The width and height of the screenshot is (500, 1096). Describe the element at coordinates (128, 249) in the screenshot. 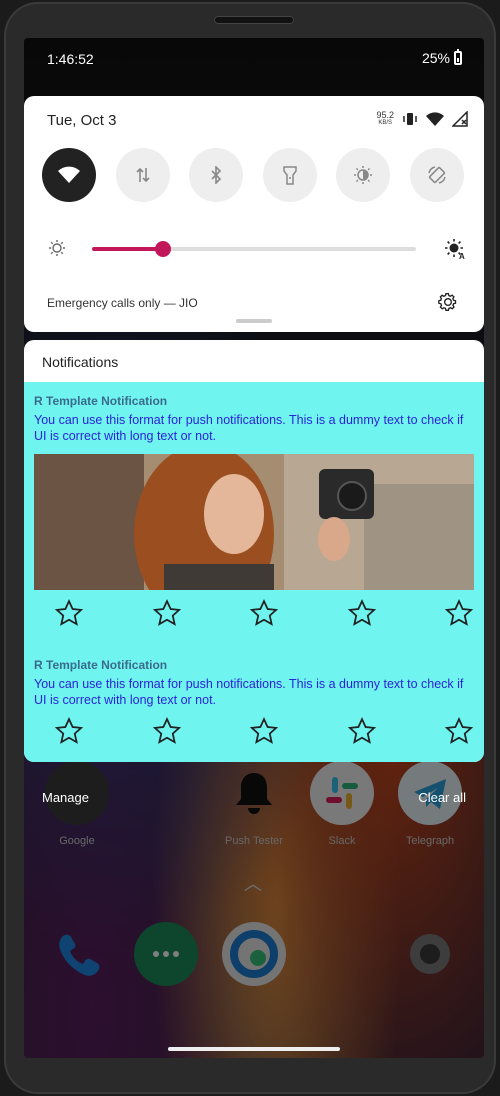

I see `brightness-slider-fill` at that location.